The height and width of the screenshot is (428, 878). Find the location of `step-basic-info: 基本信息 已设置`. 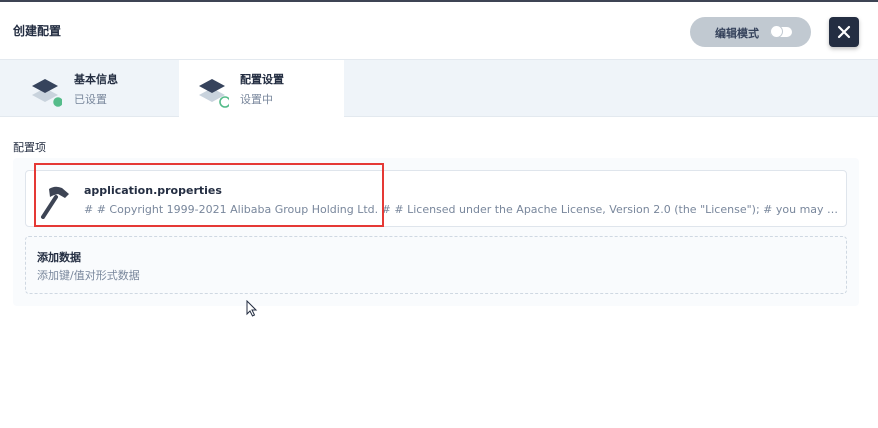

step-basic-info: 基本信息 已设置 is located at coordinates (89, 89).